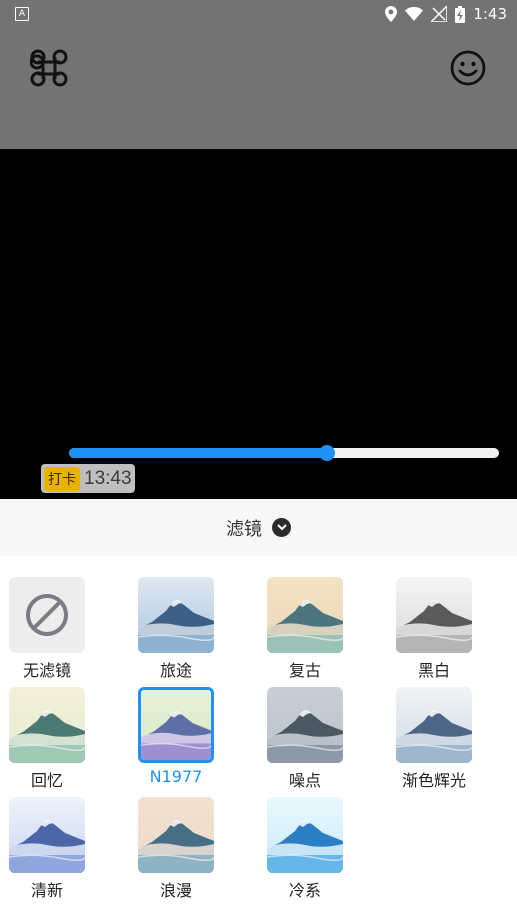 This screenshot has width=517, height=919. I want to click on watermark-time: 13:43, so click(108, 478).